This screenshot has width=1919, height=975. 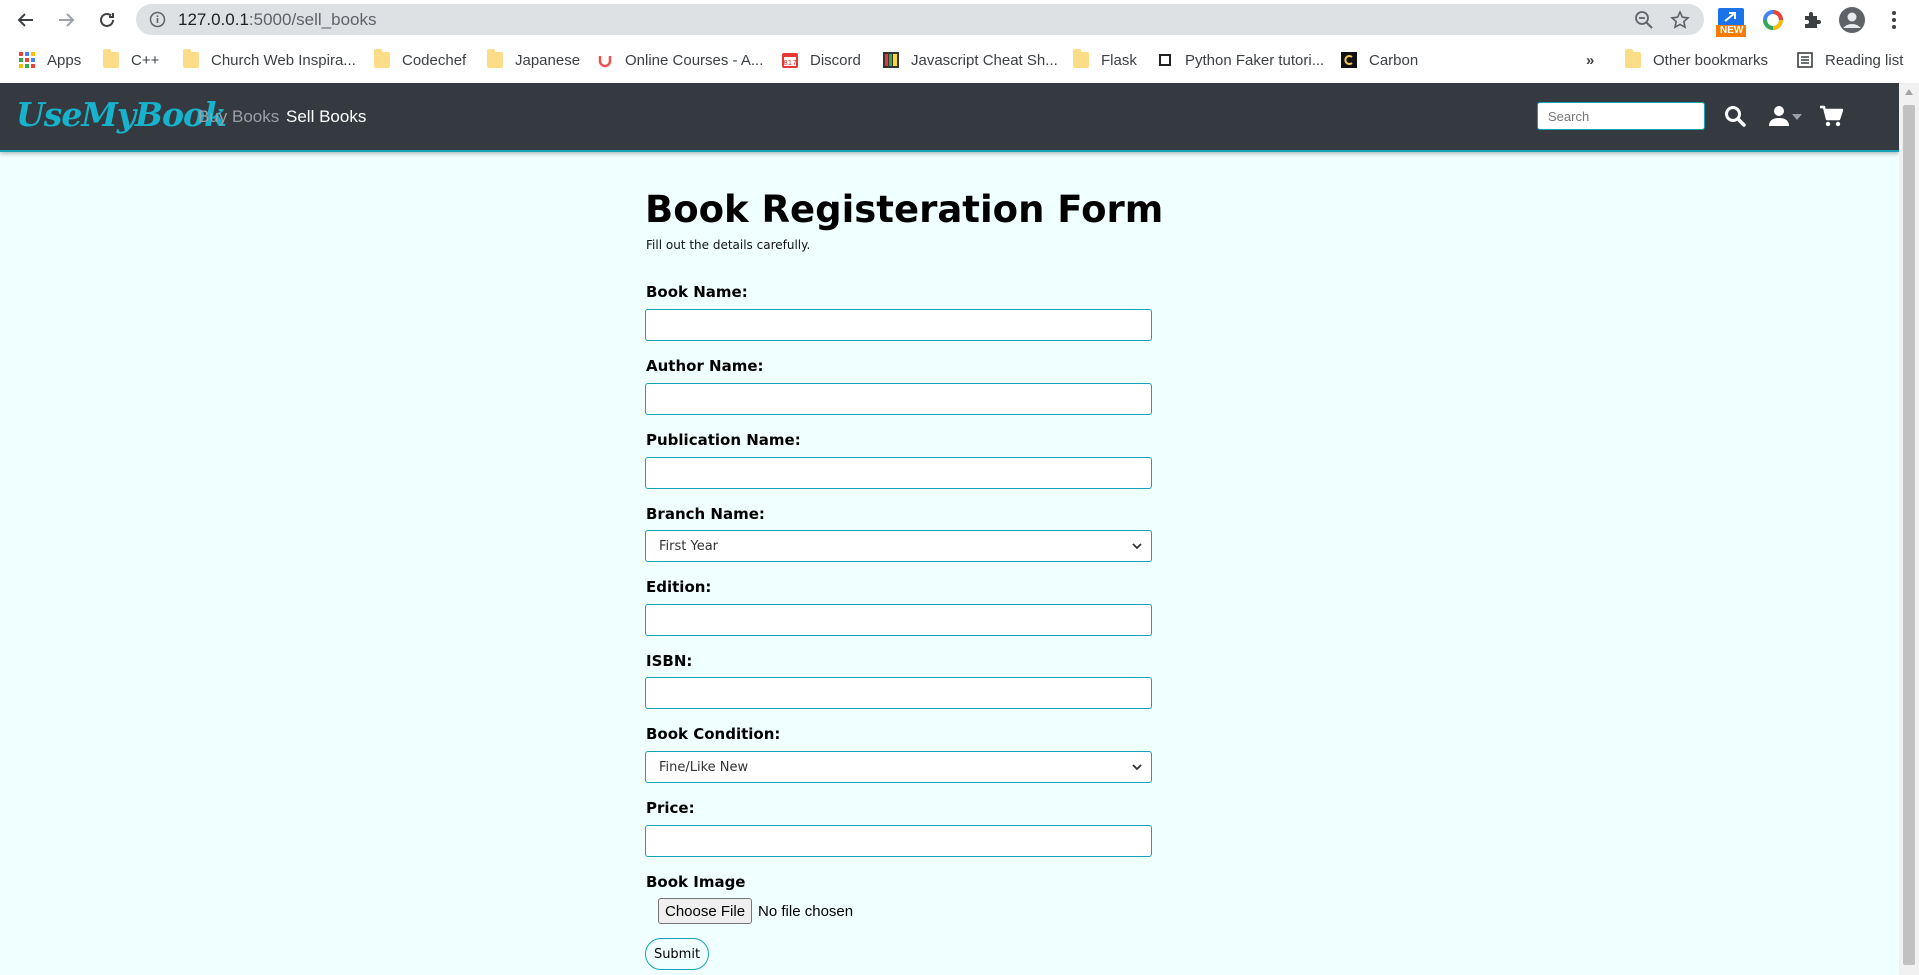 I want to click on price-label: Price:, so click(x=670, y=808).